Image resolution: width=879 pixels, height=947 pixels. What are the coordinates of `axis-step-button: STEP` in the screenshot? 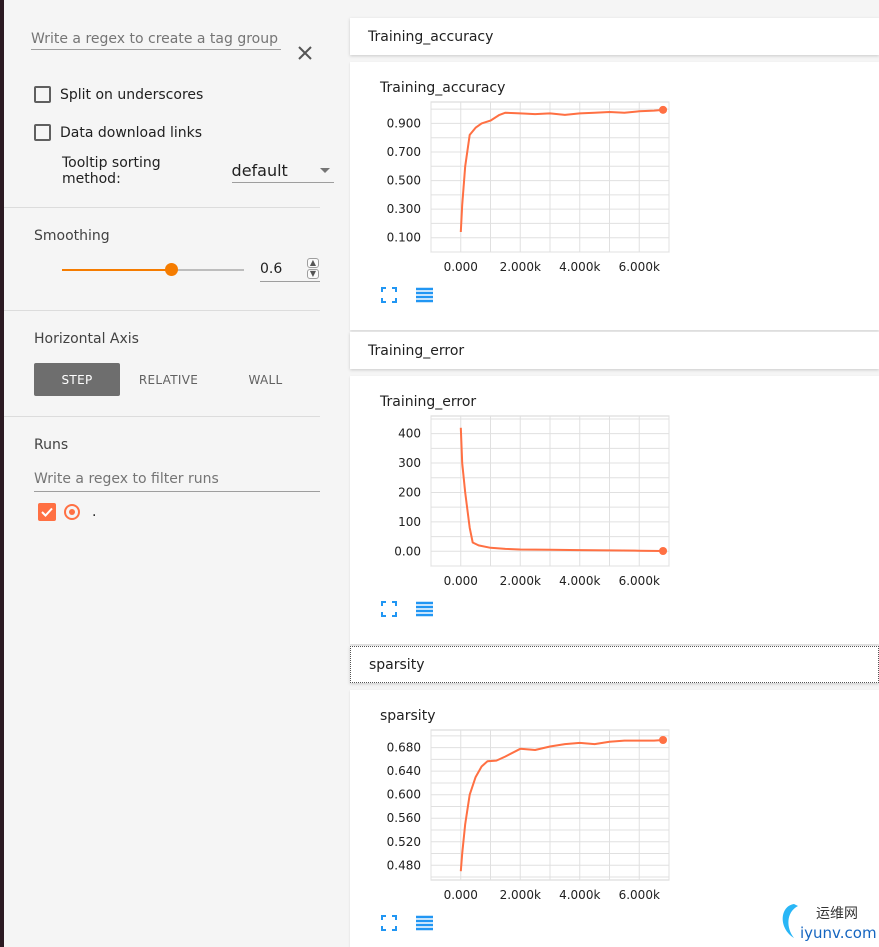 It's located at (77, 379).